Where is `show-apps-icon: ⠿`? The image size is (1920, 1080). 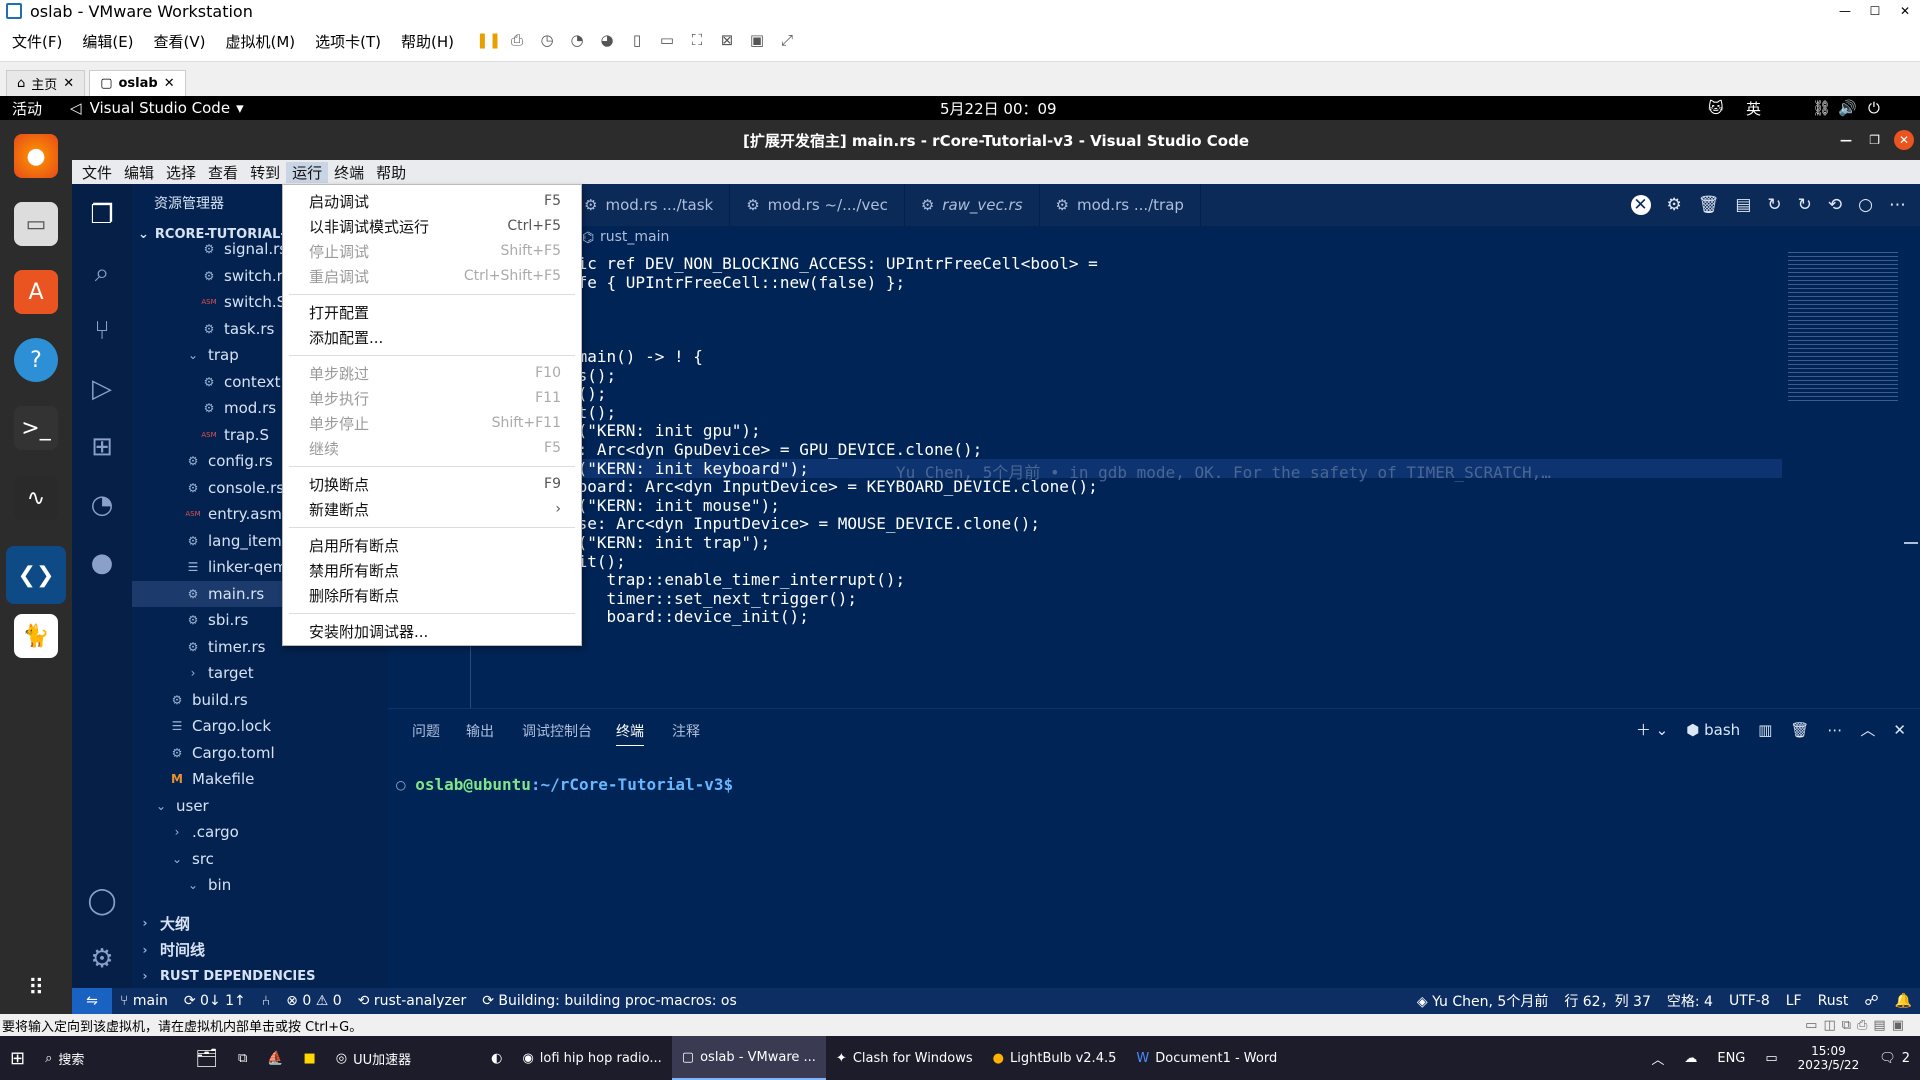
show-apps-icon: ⠿ is located at coordinates (36, 988).